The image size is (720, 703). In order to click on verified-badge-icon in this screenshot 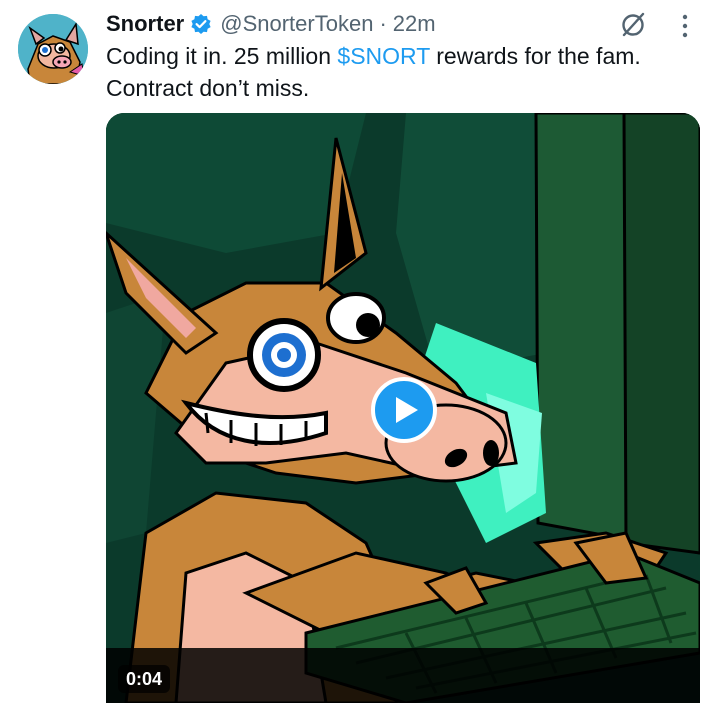, I will do `click(201, 24)`.